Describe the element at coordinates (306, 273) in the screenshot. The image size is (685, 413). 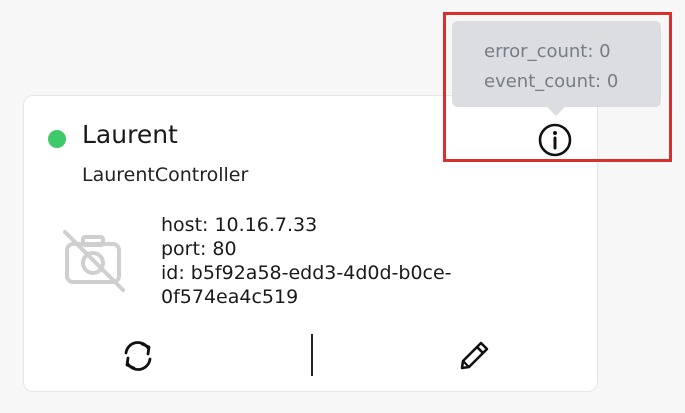
I see `id-text: id: b5f92a58-edd3-4d0d-b0ce-` at that location.